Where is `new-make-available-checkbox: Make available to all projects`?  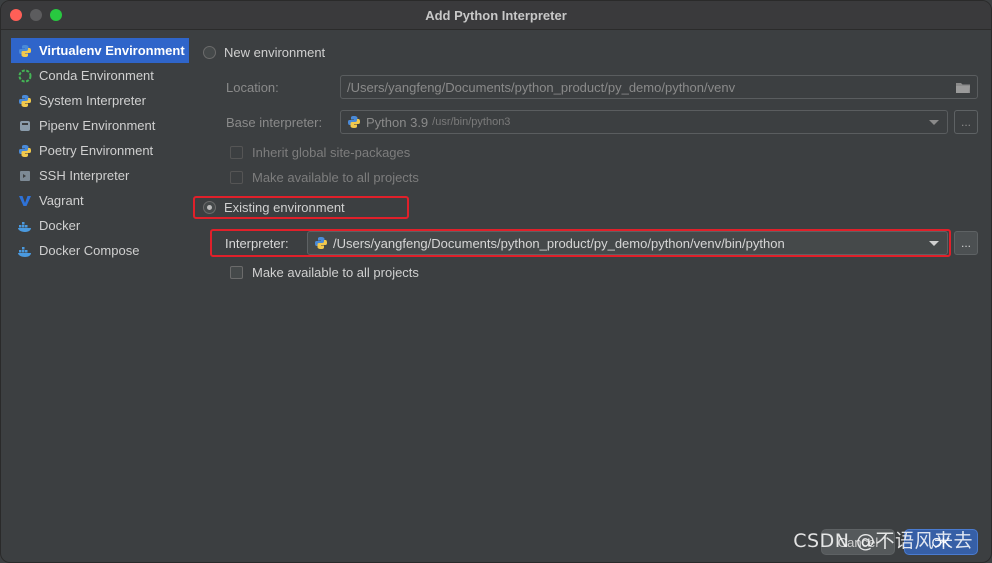
new-make-available-checkbox: Make available to all projects is located at coordinates (324, 177).